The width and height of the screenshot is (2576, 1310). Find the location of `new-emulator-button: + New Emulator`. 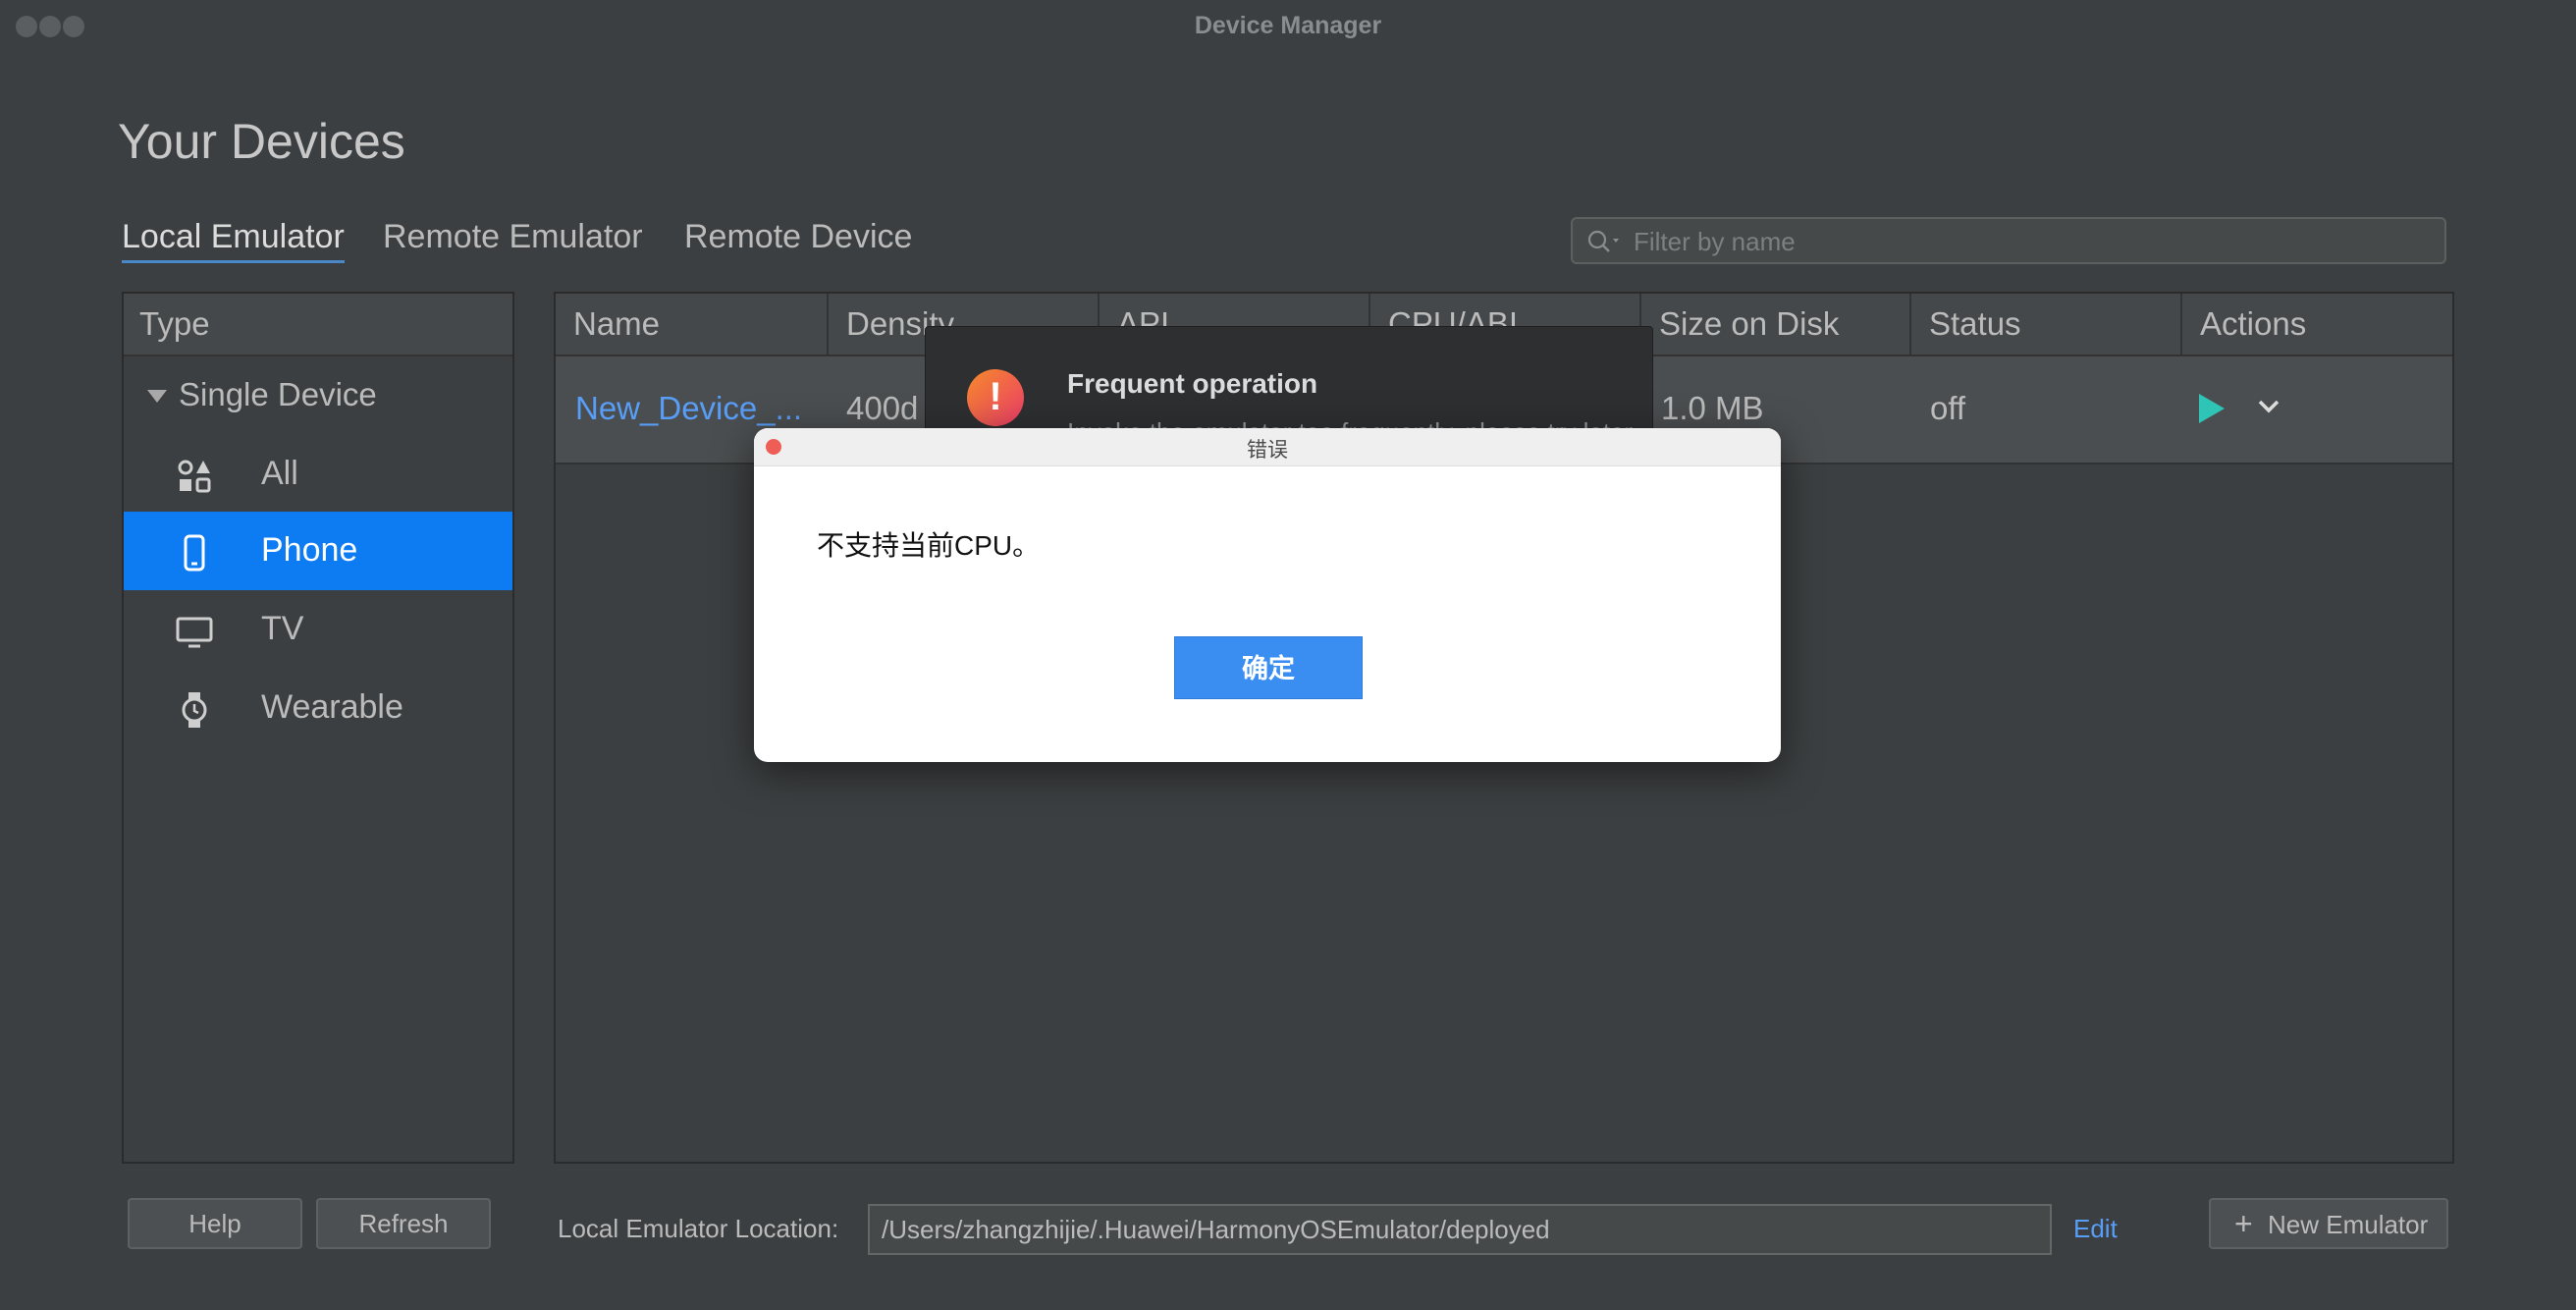

new-emulator-button: + New Emulator is located at coordinates (2328, 1223).